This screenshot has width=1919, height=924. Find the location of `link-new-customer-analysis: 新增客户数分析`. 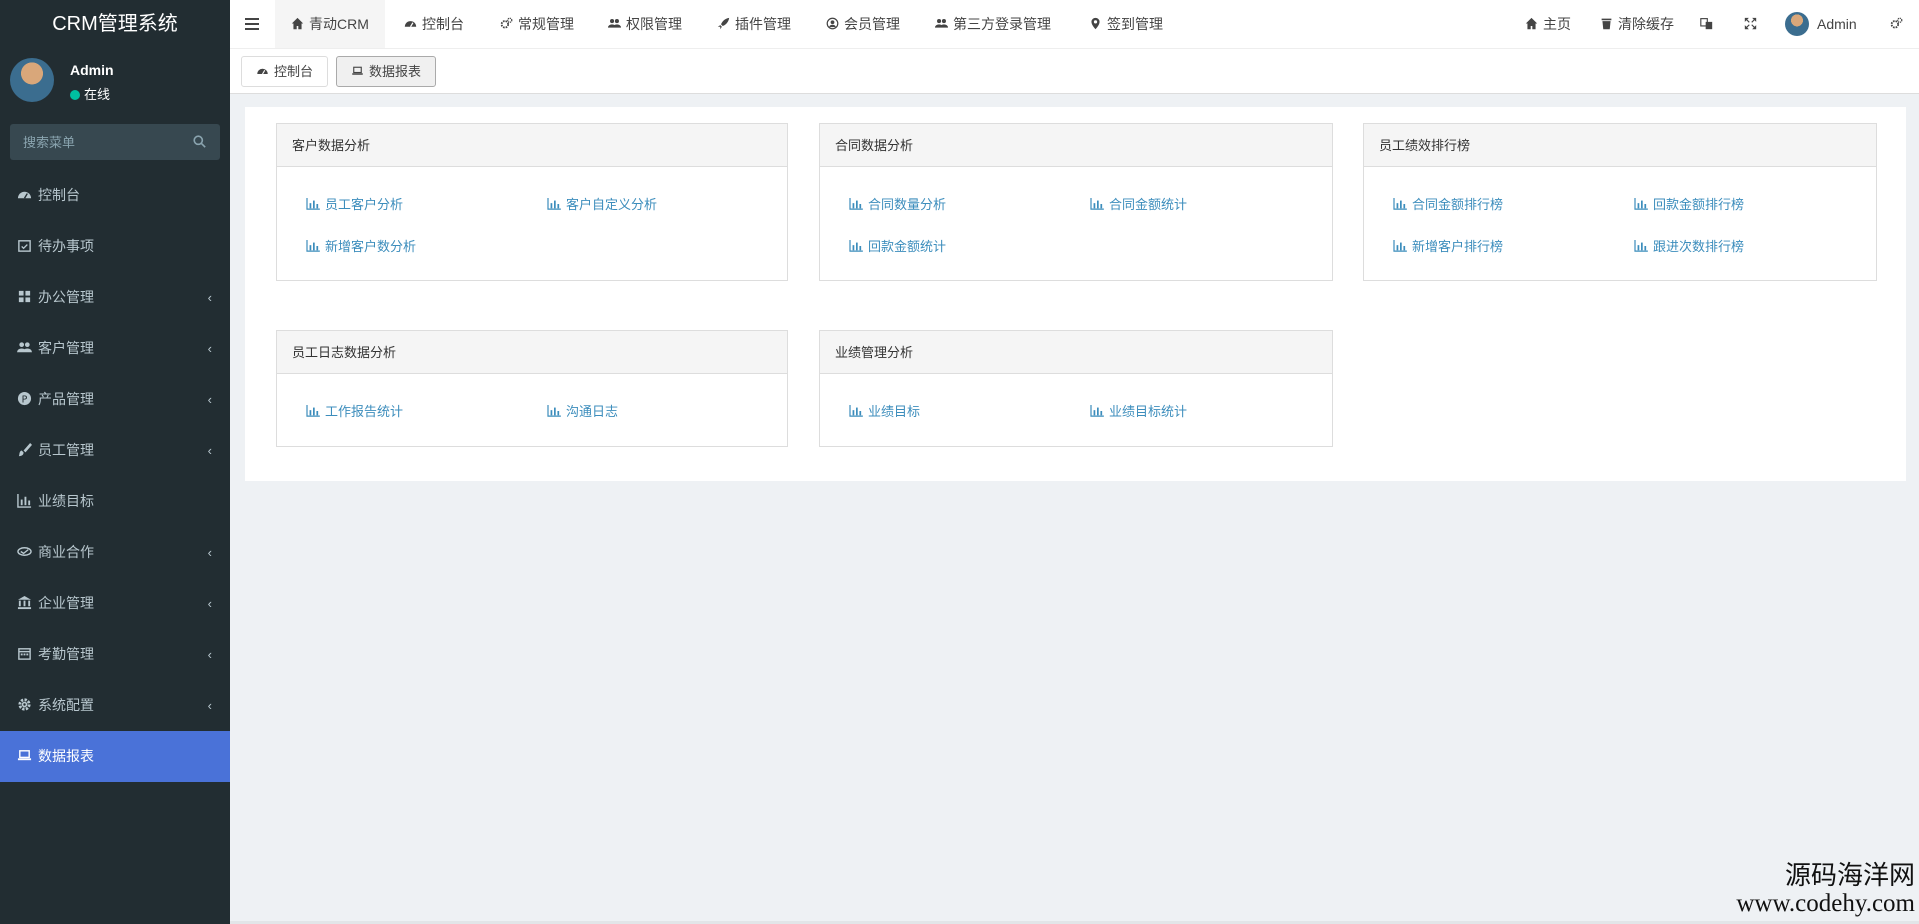

link-new-customer-analysis: 新增客户数分析 is located at coordinates (361, 245).